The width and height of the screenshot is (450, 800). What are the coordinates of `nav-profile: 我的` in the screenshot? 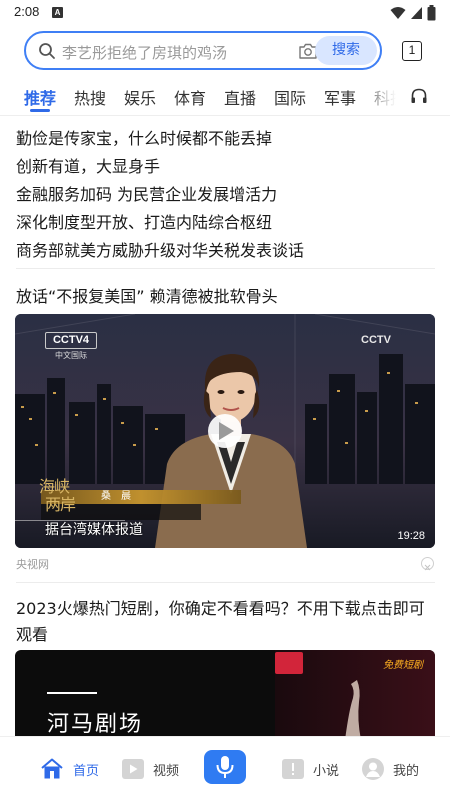 It's located at (390, 769).